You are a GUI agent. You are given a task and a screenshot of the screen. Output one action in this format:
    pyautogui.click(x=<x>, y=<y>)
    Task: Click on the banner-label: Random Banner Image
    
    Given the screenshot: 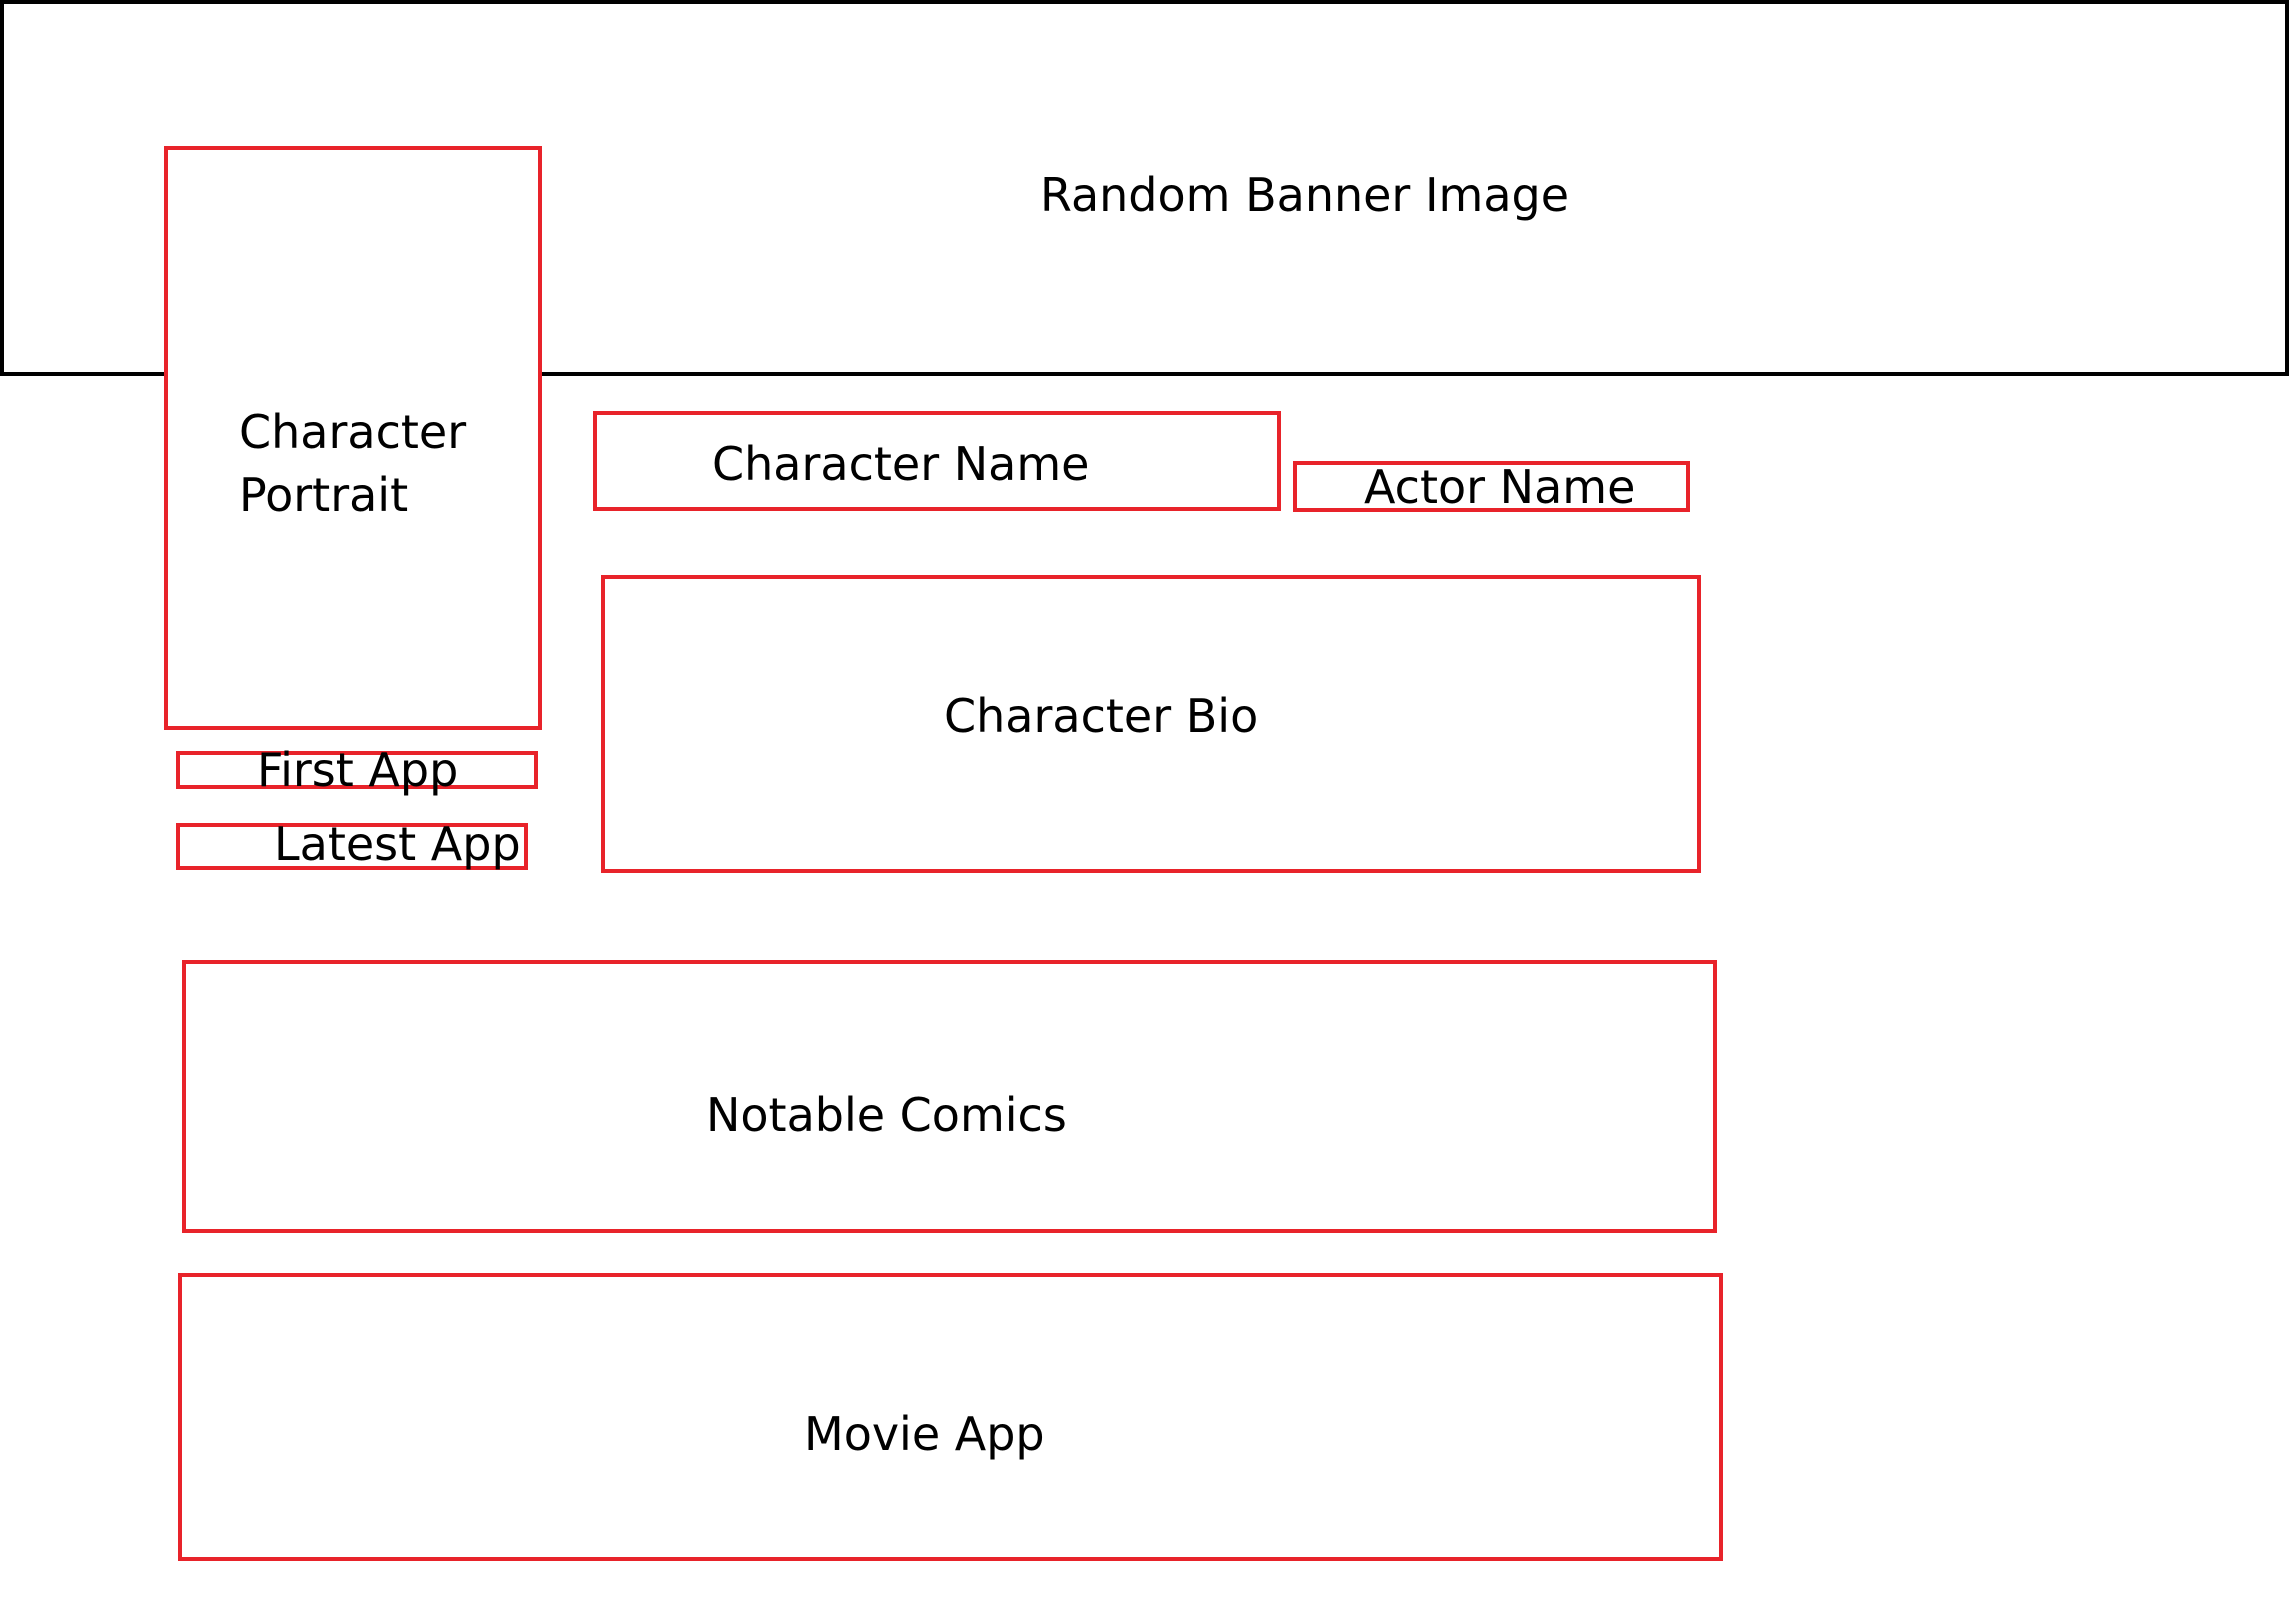 What is the action you would take?
    pyautogui.click(x=1305, y=195)
    